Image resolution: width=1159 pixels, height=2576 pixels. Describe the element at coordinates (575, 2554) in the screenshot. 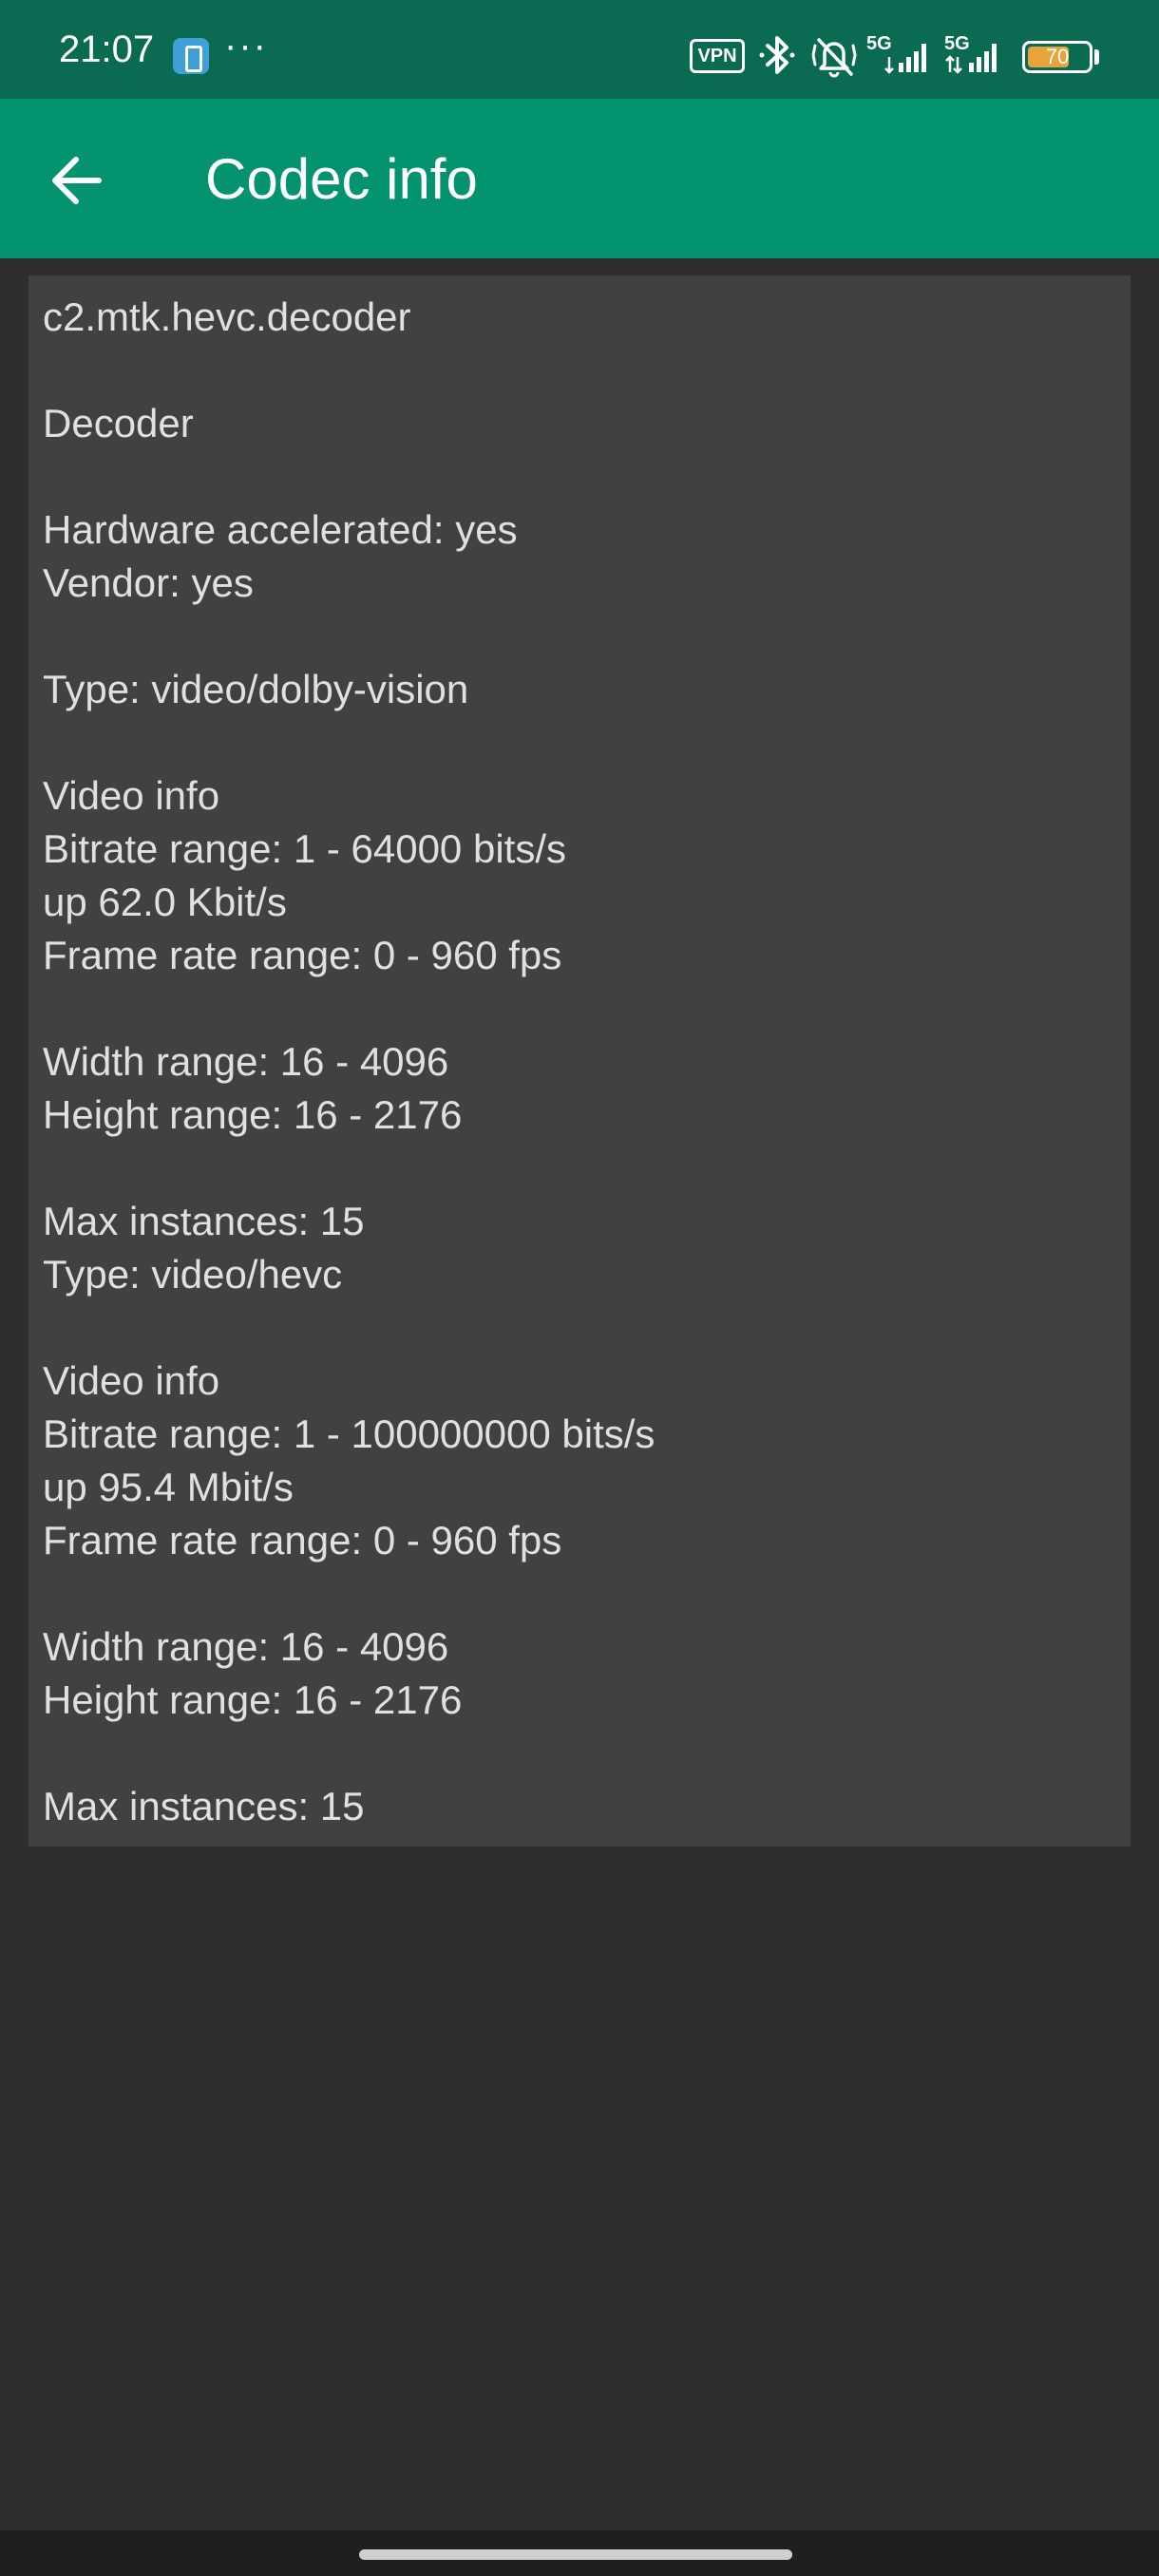

I see `home-indicator` at that location.